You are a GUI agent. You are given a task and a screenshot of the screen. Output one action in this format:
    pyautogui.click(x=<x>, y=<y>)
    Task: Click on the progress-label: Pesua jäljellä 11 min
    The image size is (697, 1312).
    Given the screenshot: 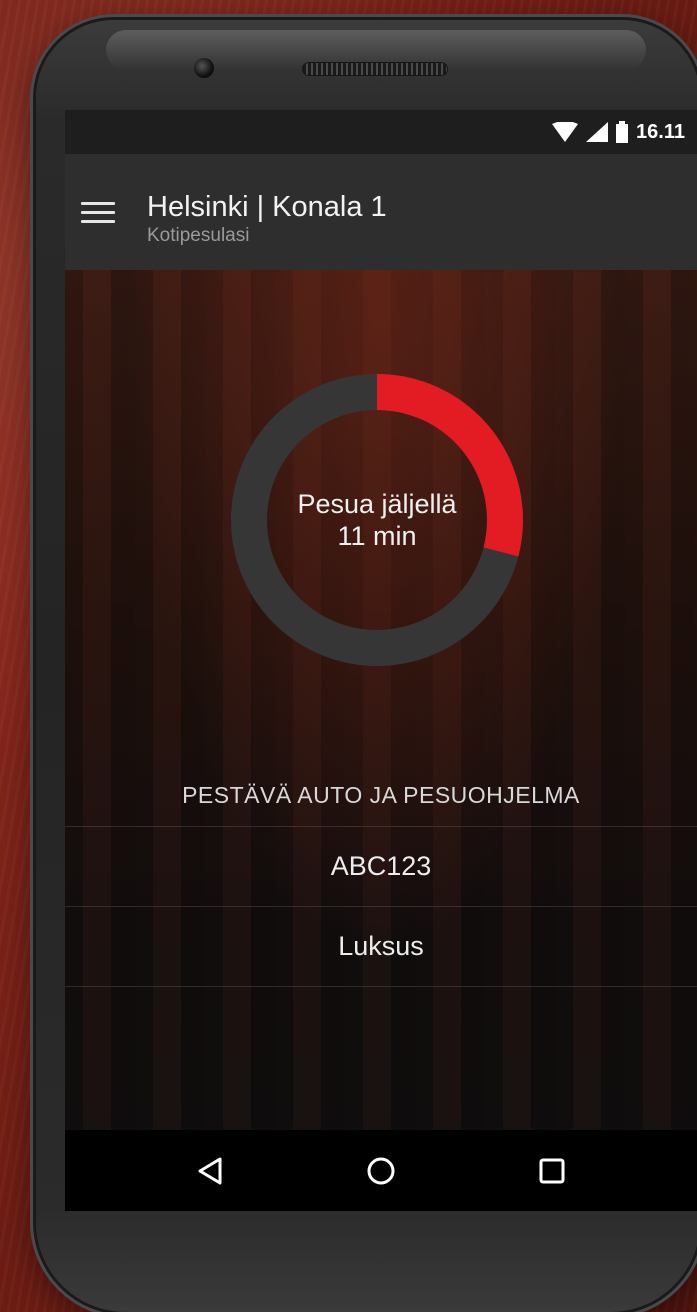 What is the action you would take?
    pyautogui.click(x=377, y=520)
    